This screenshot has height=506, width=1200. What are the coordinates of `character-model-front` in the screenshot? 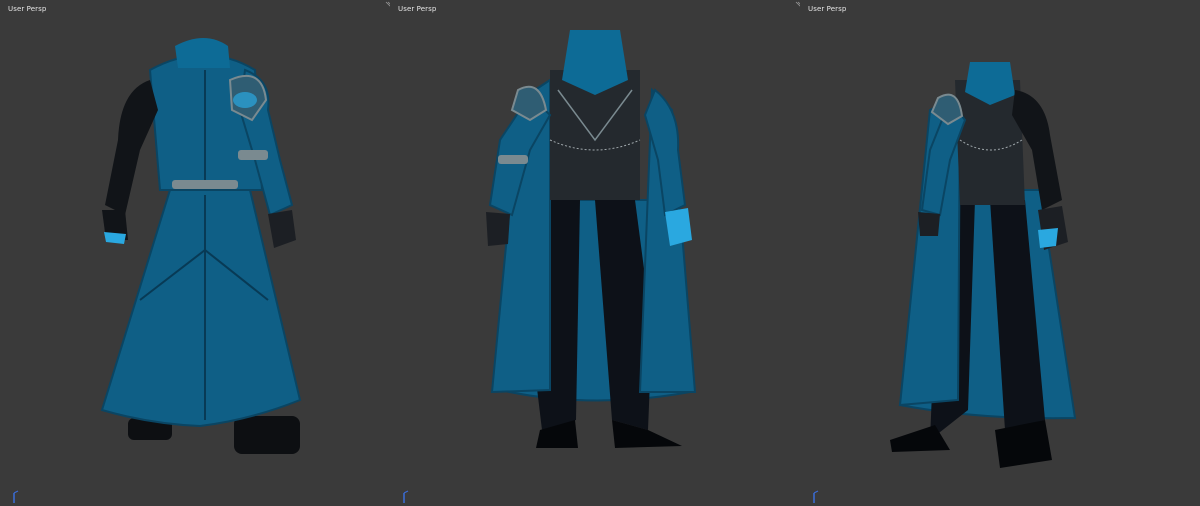 It's located at (591, 239).